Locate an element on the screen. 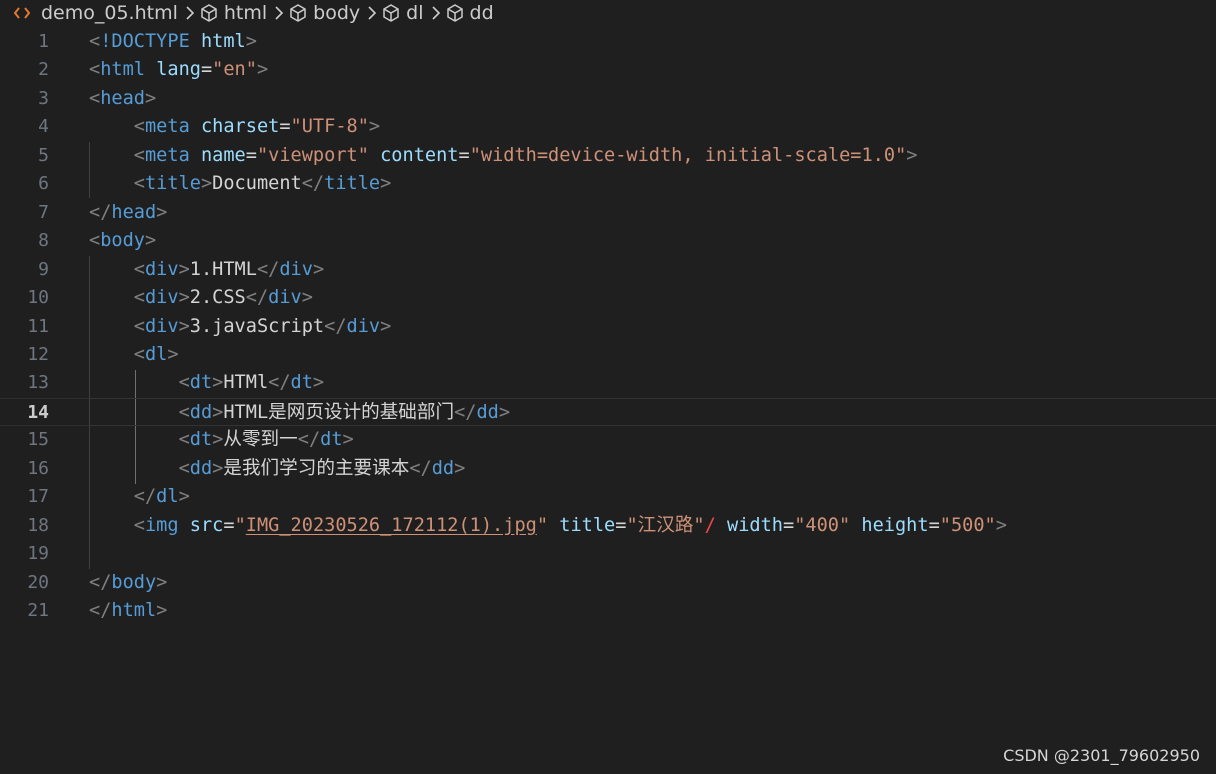  code-line: 2 <html lang="en"> is located at coordinates (608, 70).